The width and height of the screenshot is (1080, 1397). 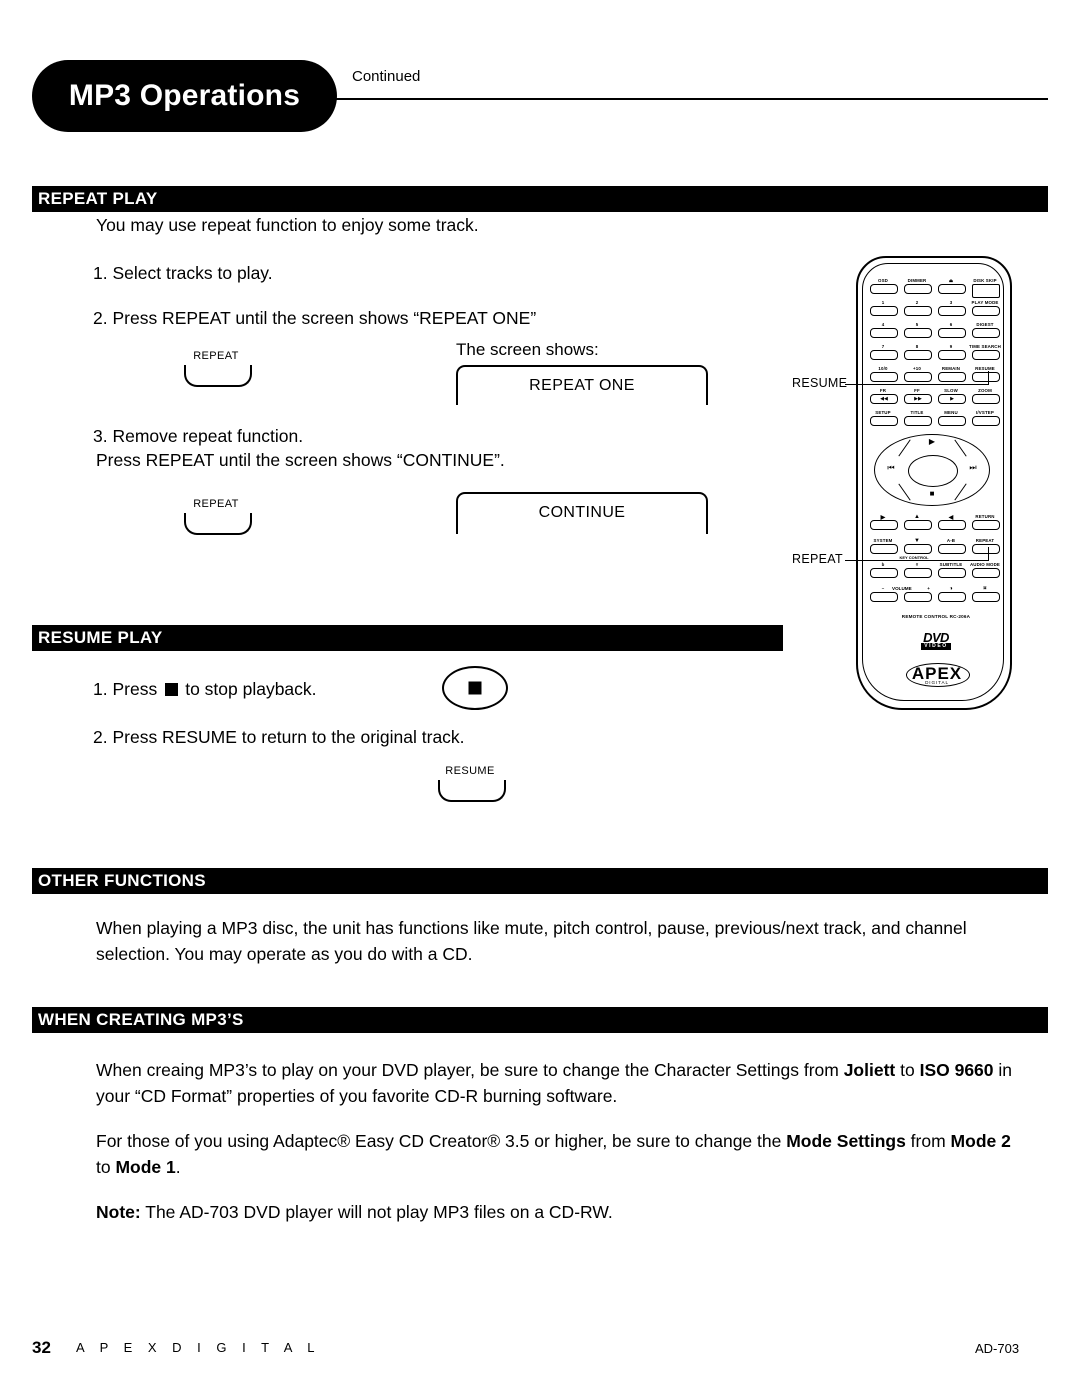 I want to click on page-number: 32, so click(x=41, y=1347).